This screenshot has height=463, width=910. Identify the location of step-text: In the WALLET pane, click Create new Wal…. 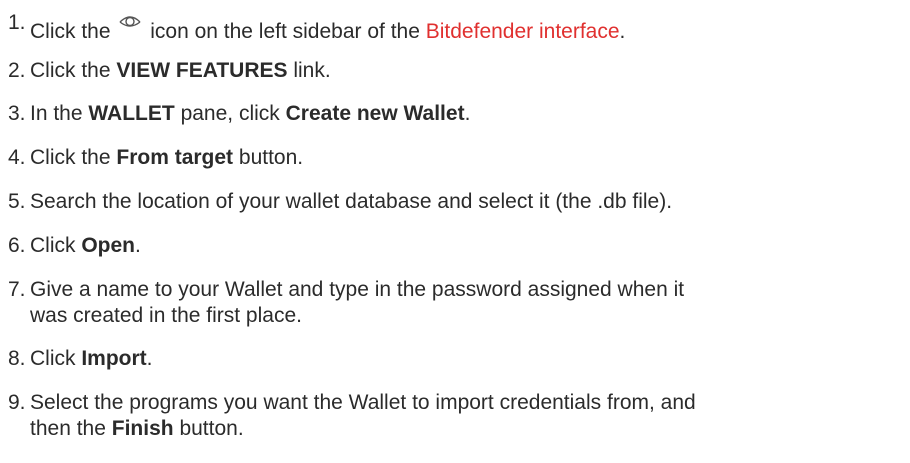
(459, 114).